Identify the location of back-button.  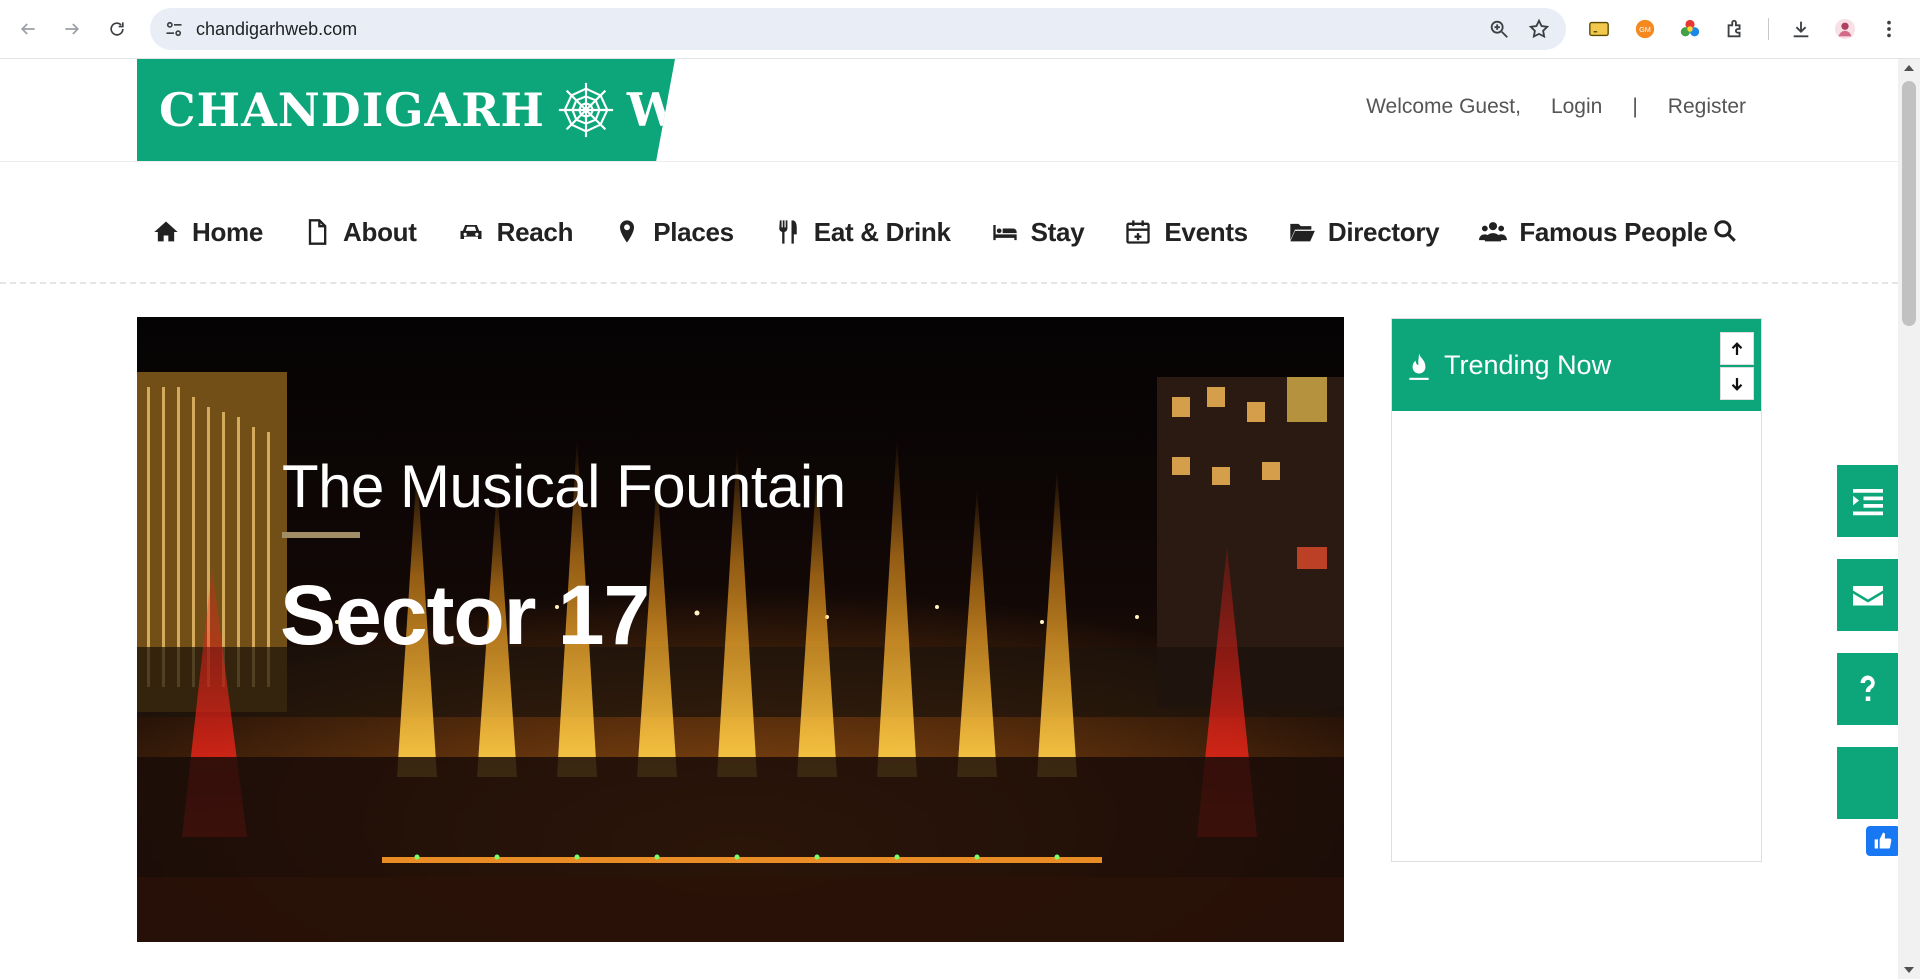
(28, 29).